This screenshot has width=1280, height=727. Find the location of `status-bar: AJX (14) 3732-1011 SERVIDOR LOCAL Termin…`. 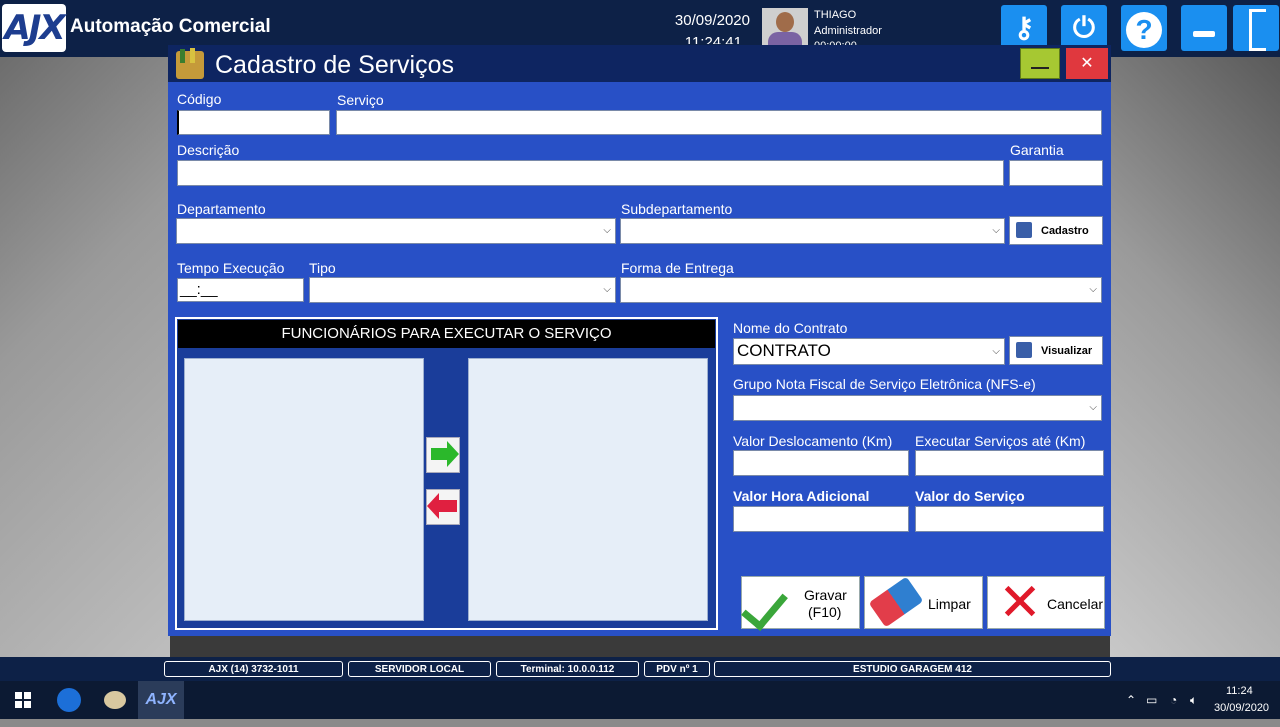

status-bar: AJX (14) 3732-1011 SERVIDOR LOCAL Termin… is located at coordinates (640, 669).